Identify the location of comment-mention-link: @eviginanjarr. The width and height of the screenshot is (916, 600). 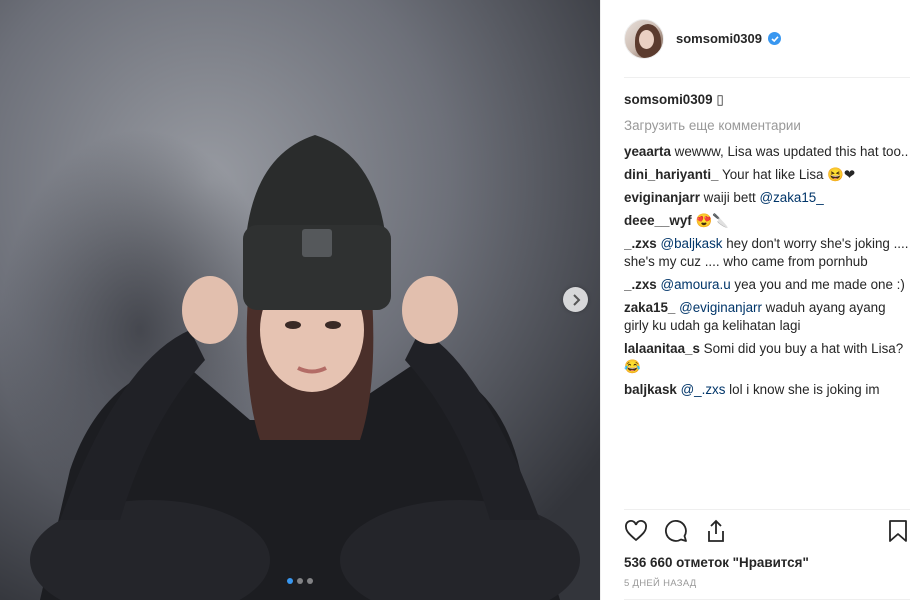
(720, 307).